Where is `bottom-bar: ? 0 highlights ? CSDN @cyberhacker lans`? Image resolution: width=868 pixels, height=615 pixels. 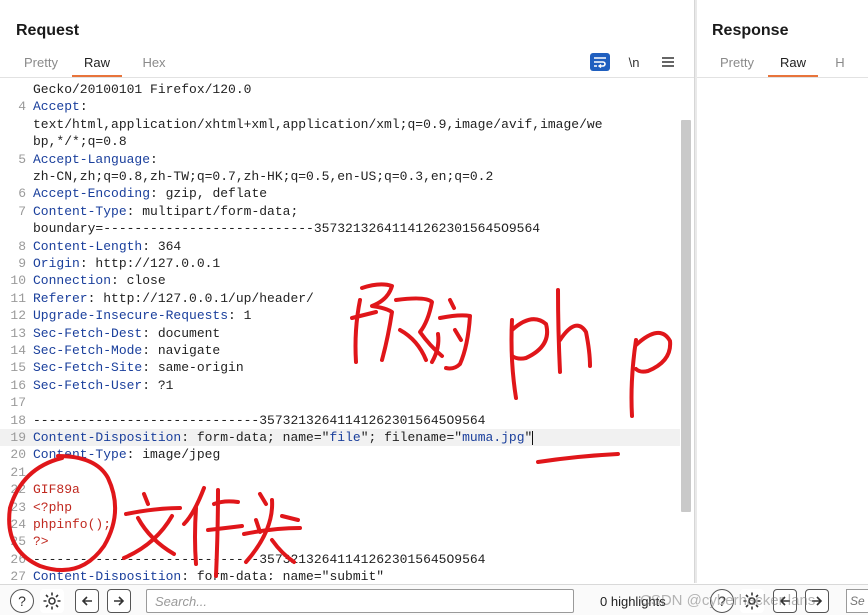
bottom-bar: ? 0 highlights ? CSDN @cyberhacker lans is located at coordinates (434, 599).